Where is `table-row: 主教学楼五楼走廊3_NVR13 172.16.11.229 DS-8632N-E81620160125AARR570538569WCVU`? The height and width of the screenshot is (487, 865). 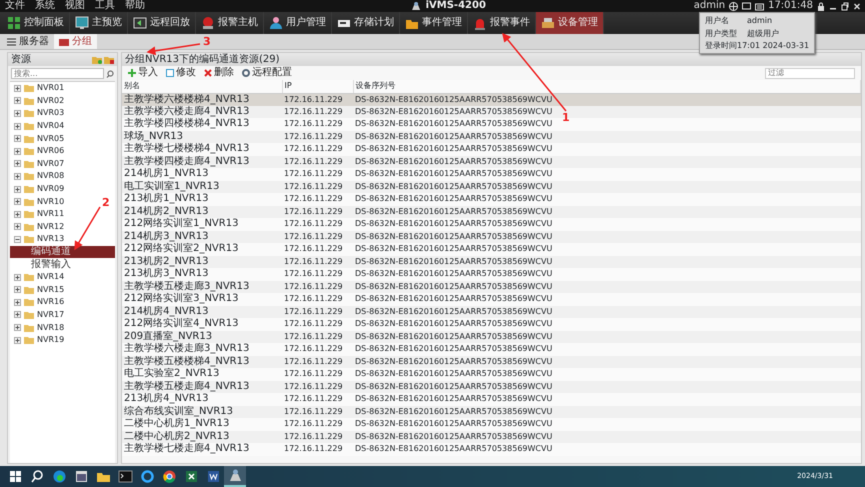
table-row: 主教学楼五楼走廊3_NVR13 172.16.11.229 DS-8632N-E81620160125AARR570538569WCVU is located at coordinates (491, 286).